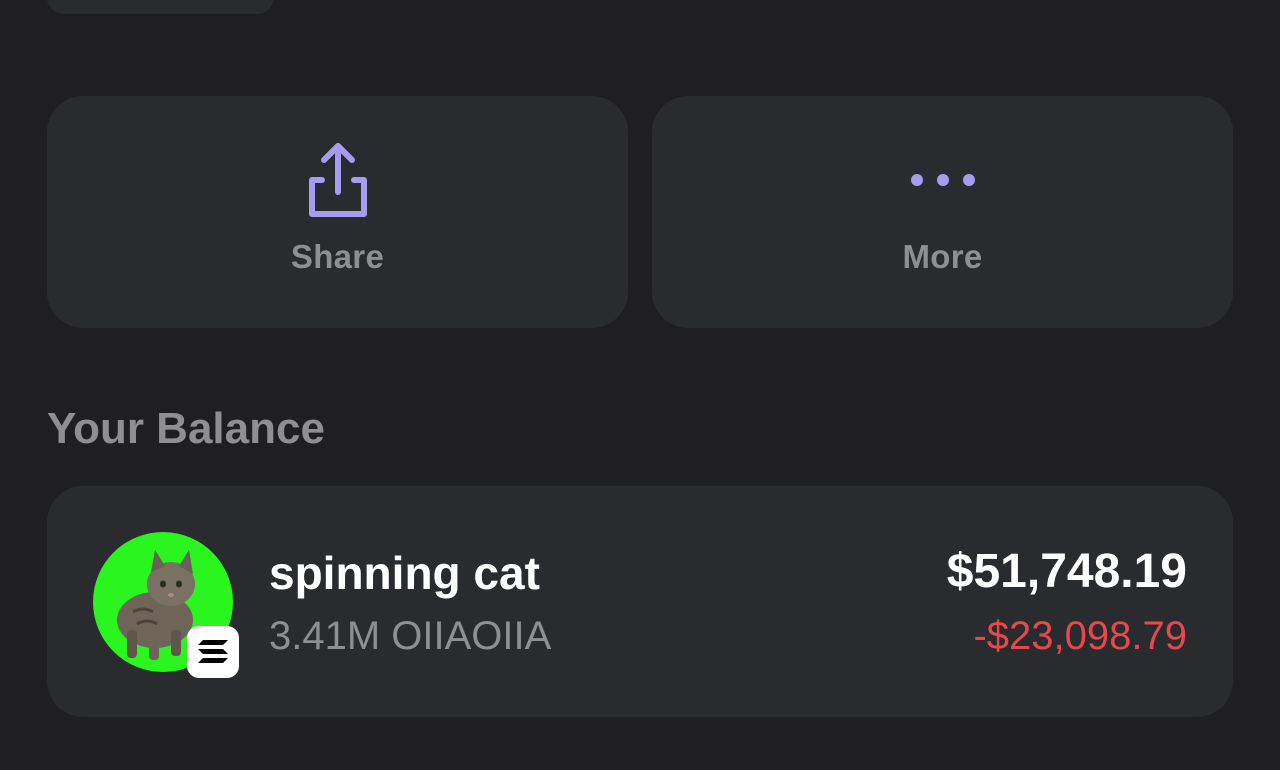 The width and height of the screenshot is (1280, 770). Describe the element at coordinates (186, 428) in the screenshot. I see `section-title: Your Balance` at that location.